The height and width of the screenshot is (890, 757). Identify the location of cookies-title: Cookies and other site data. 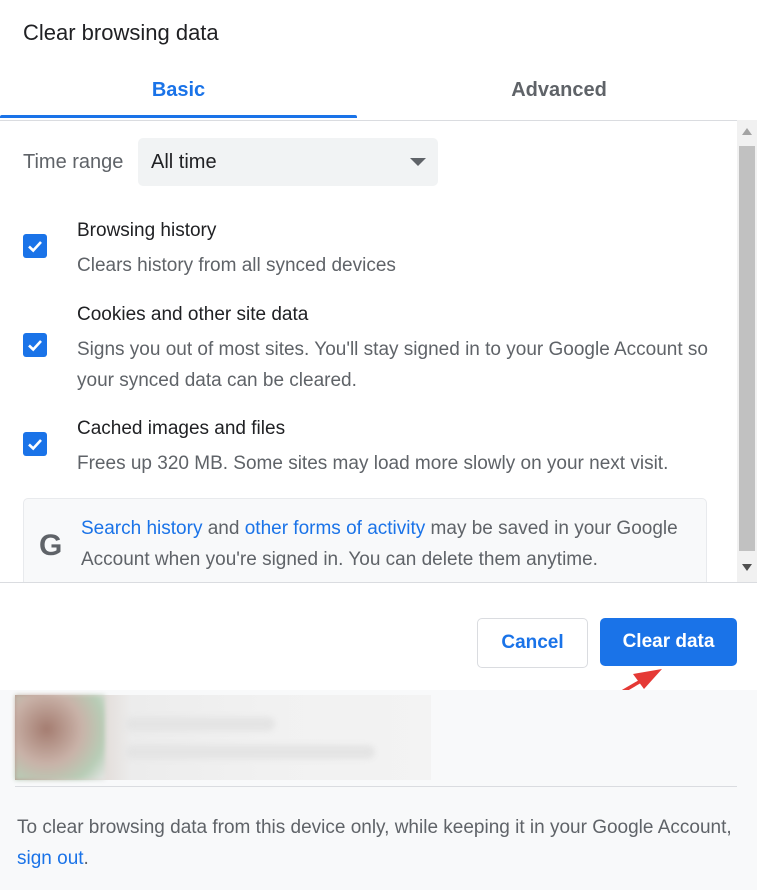
(193, 314).